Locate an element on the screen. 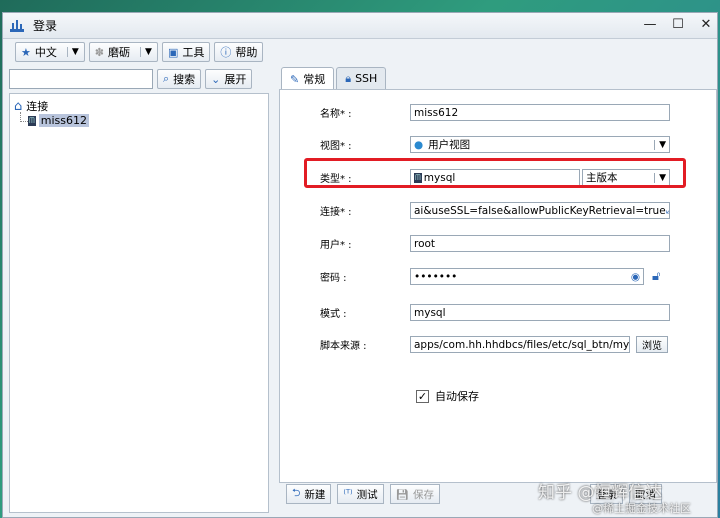 This screenshot has height=518, width=720. schema-label: 模式 : is located at coordinates (333, 314).